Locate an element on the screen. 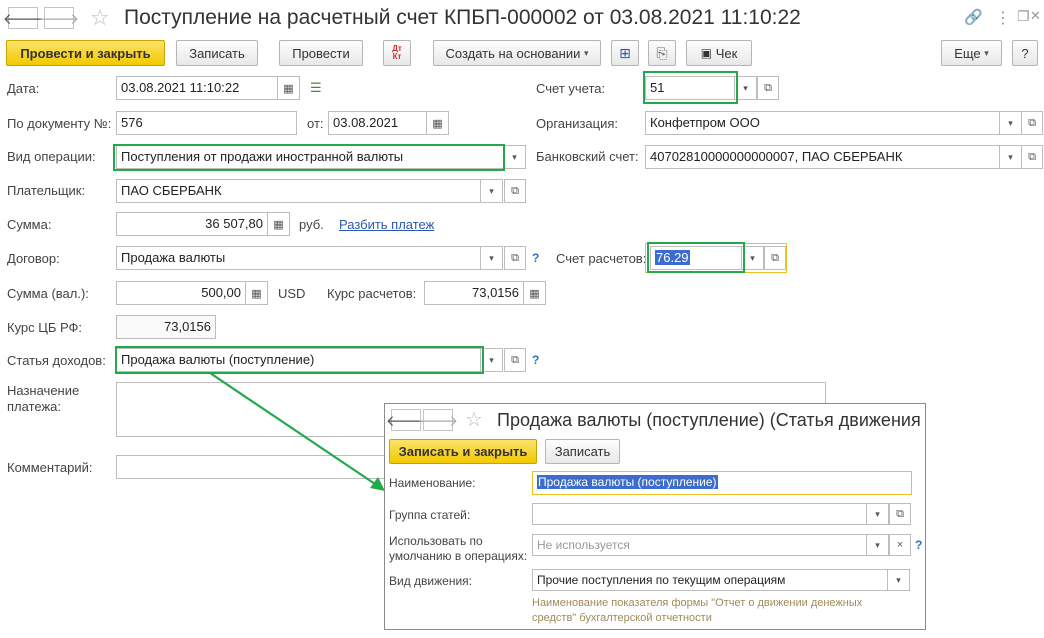 Image resolution: width=1044 pixels, height=638 pixels. popup-movement-label: Вид движения: is located at coordinates (430, 581).